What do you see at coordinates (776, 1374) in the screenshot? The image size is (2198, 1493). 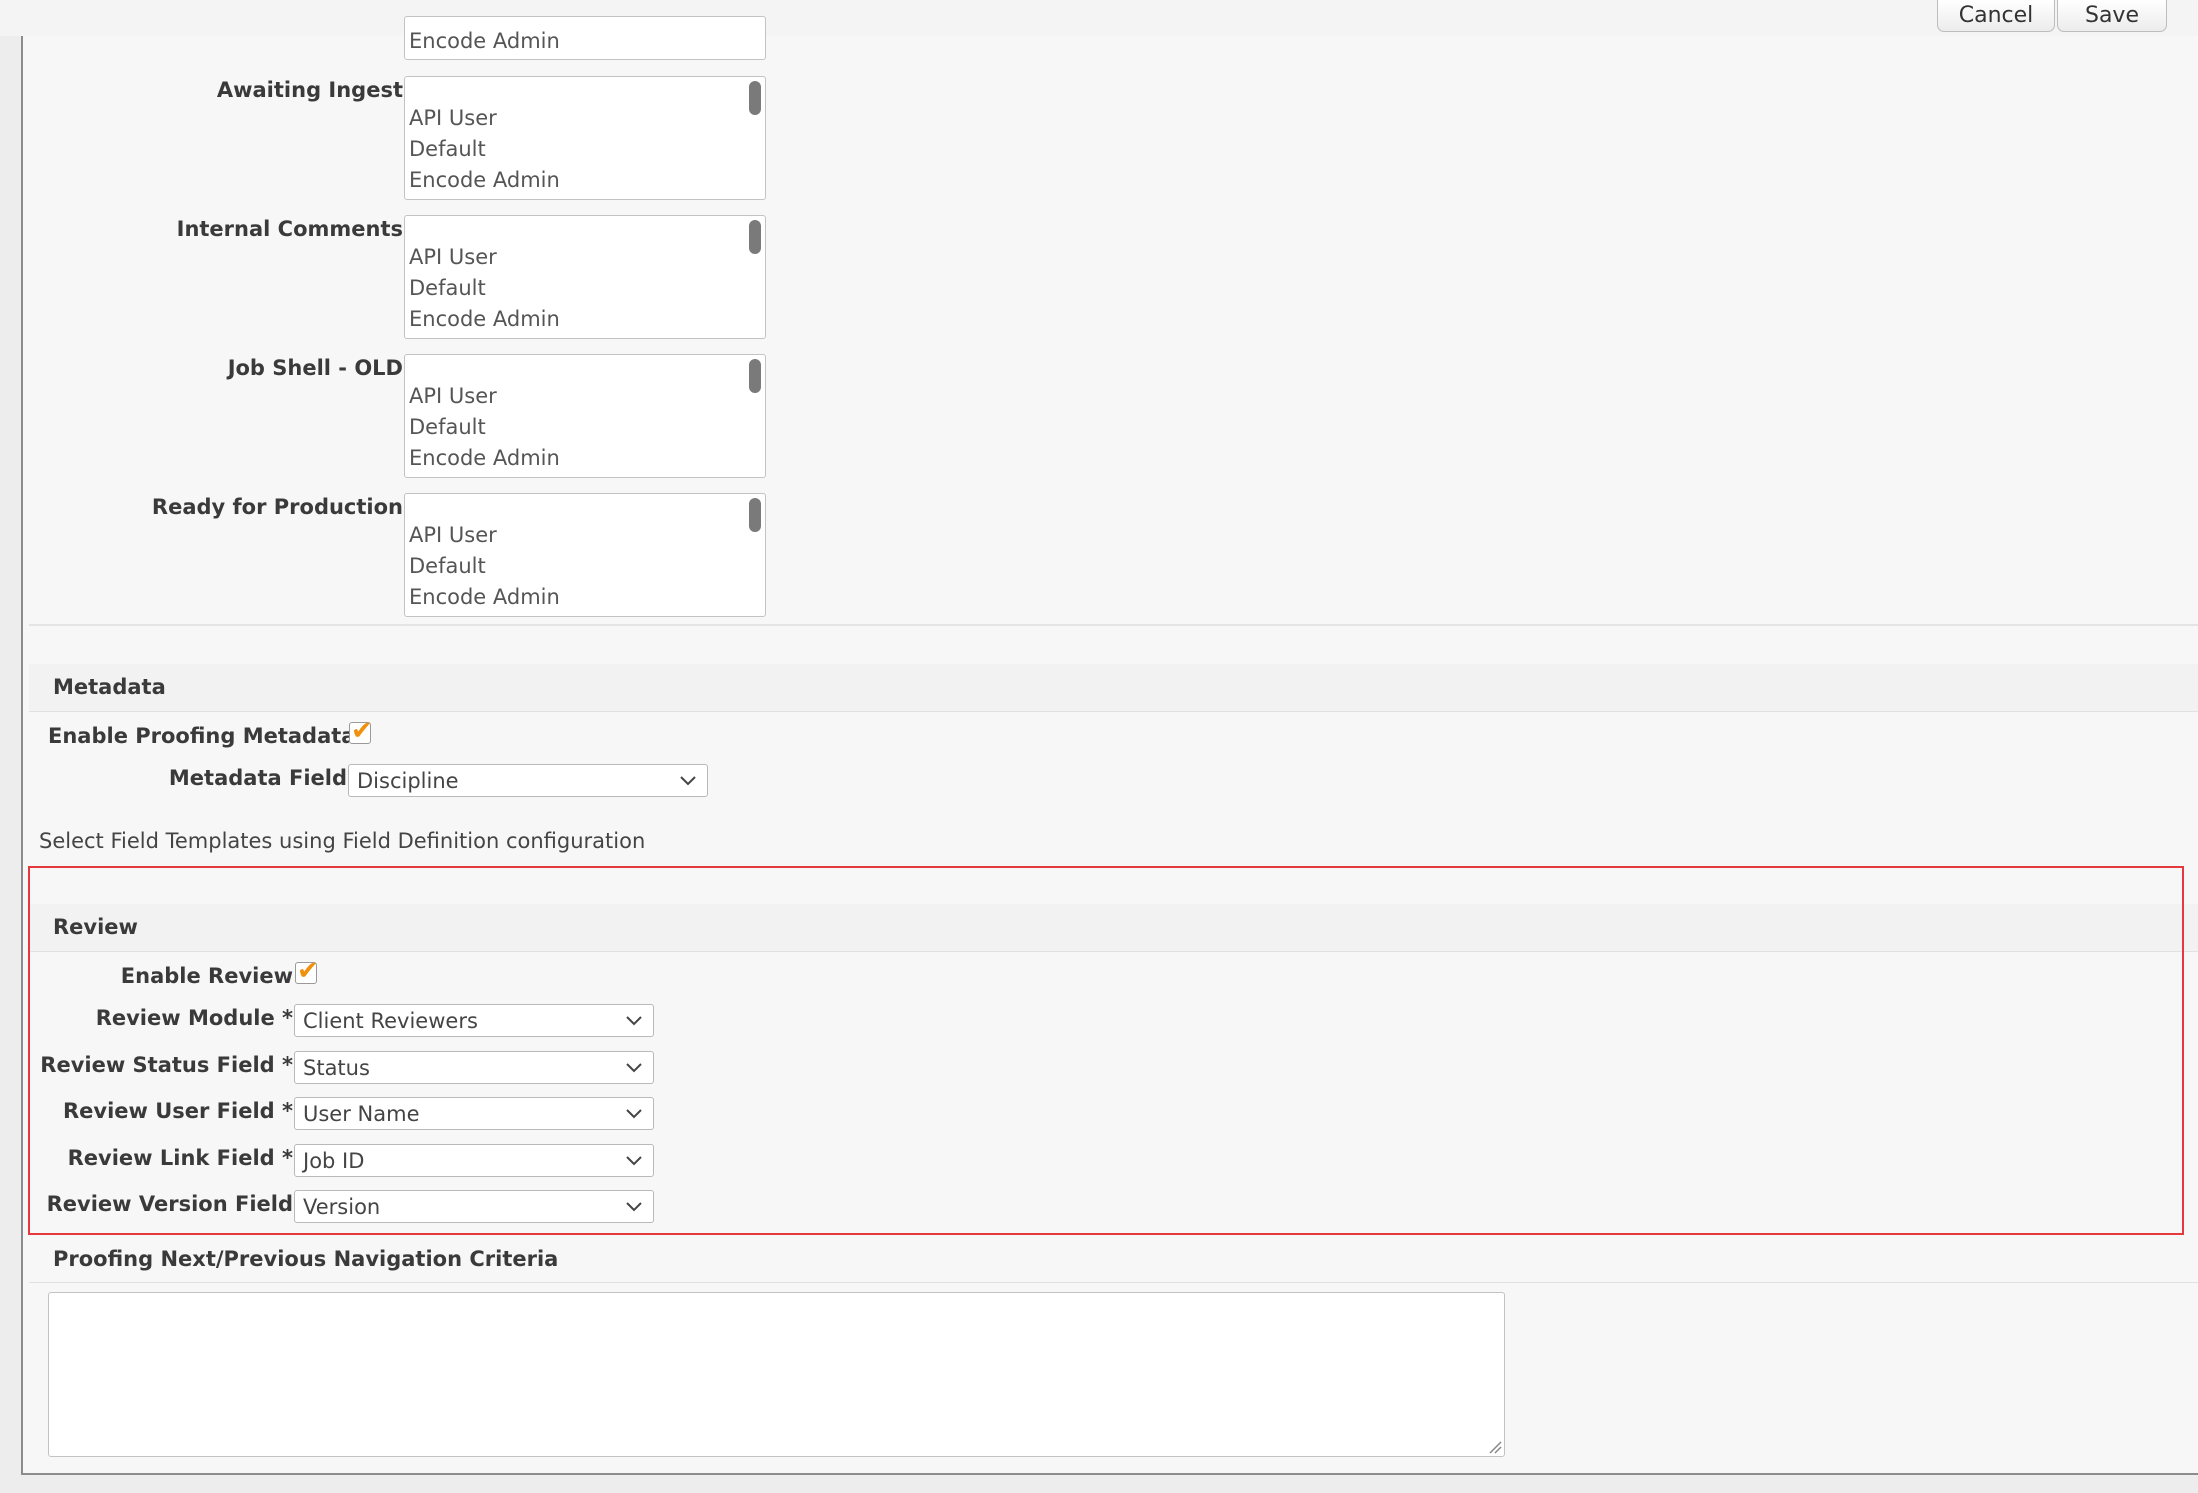 I see `navigation-criteria-textarea` at bounding box center [776, 1374].